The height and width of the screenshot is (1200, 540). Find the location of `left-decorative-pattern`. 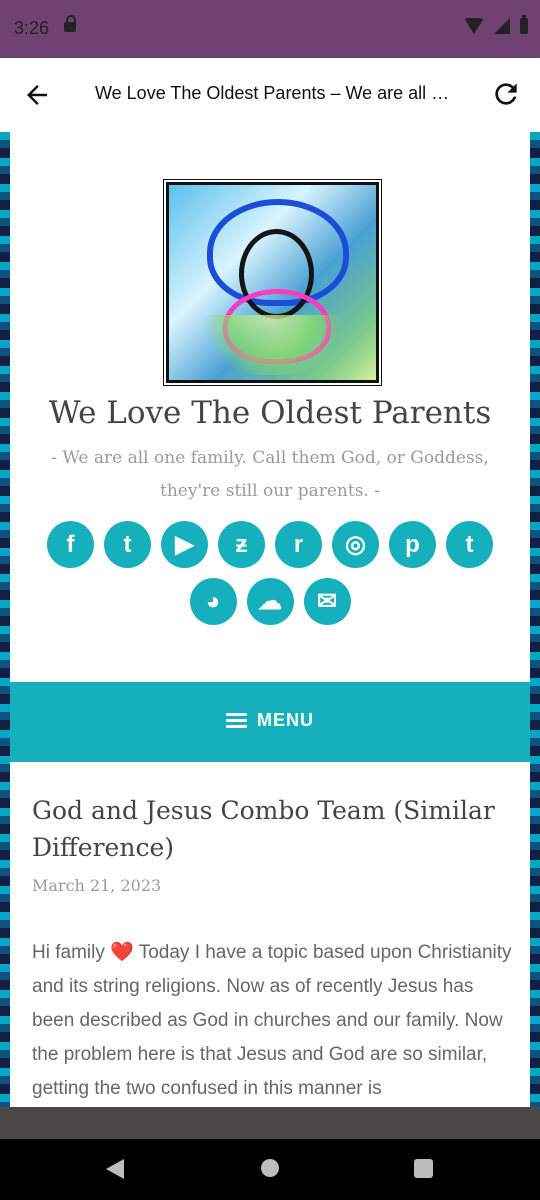

left-decorative-pattern is located at coordinates (5, 619).